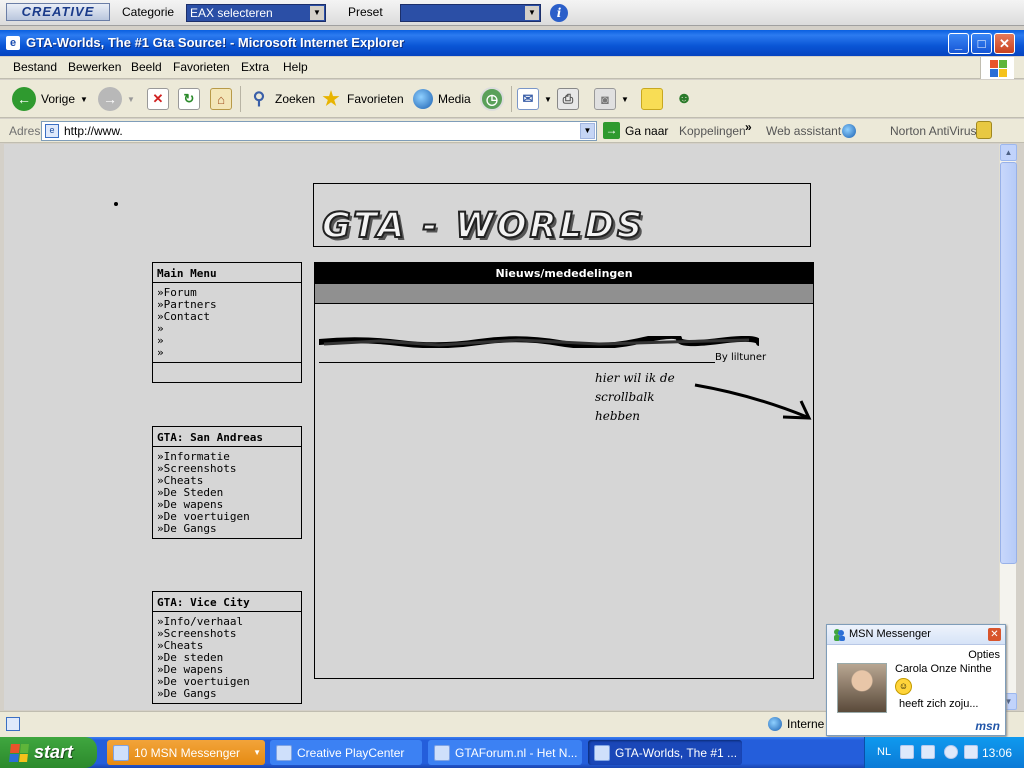 This screenshot has width=1024, height=768. What do you see at coordinates (54, 752) in the screenshot?
I see `start-label: start` at bounding box center [54, 752].